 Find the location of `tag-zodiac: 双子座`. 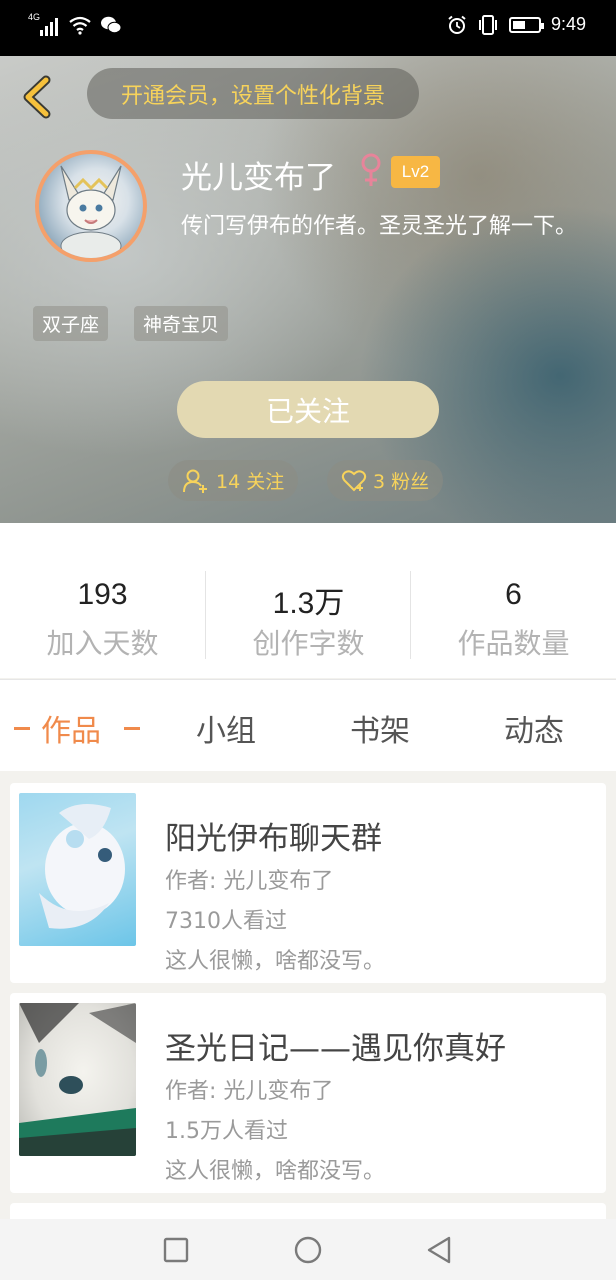

tag-zodiac: 双子座 is located at coordinates (71, 323).